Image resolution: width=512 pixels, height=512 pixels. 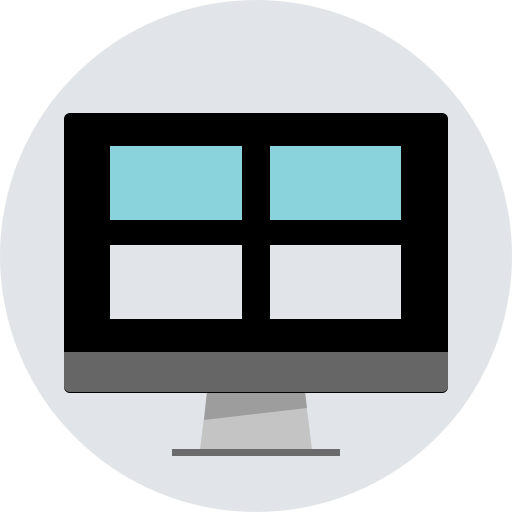 I want to click on screen-tile-top-right, so click(x=335, y=183).